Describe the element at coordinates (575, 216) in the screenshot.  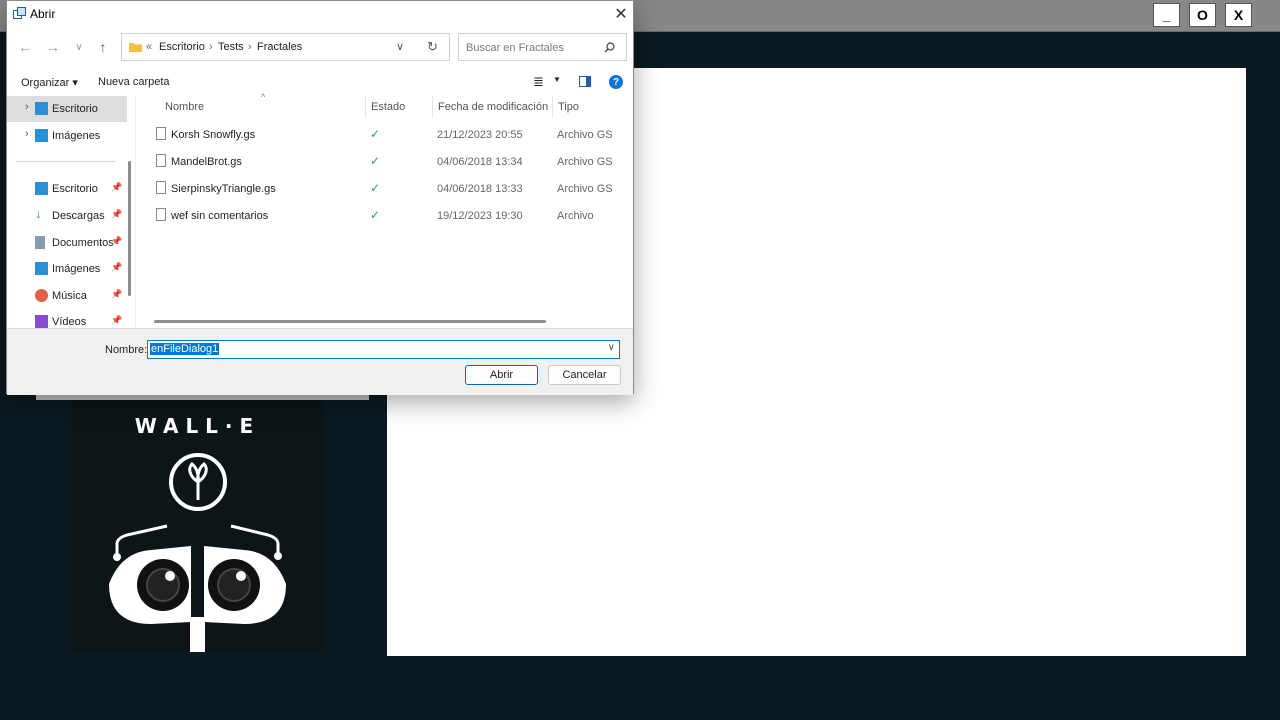
I see `file-type: Archivo` at that location.